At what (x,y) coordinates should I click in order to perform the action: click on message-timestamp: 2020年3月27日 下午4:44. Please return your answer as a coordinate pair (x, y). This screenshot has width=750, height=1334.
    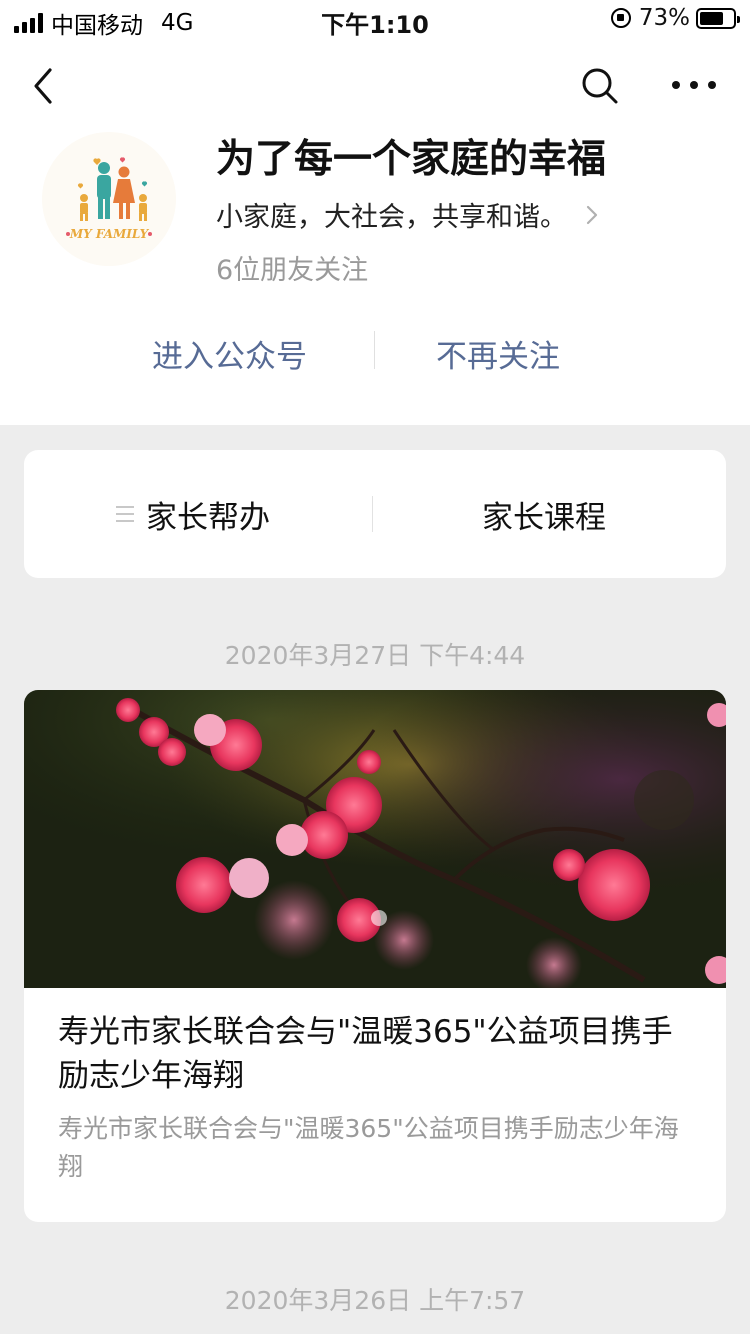
    Looking at the image, I should click on (375, 655).